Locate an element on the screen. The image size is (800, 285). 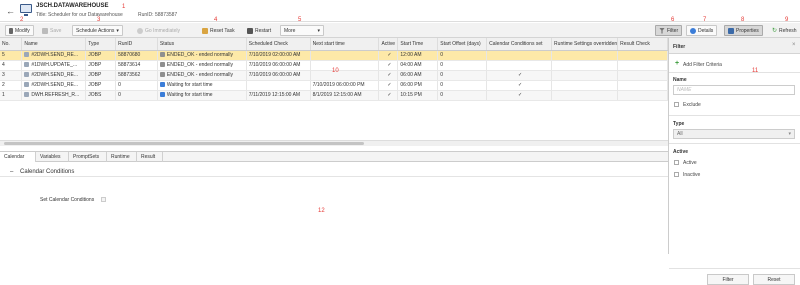
start-offset: 0 is located at coordinates (462, 55).